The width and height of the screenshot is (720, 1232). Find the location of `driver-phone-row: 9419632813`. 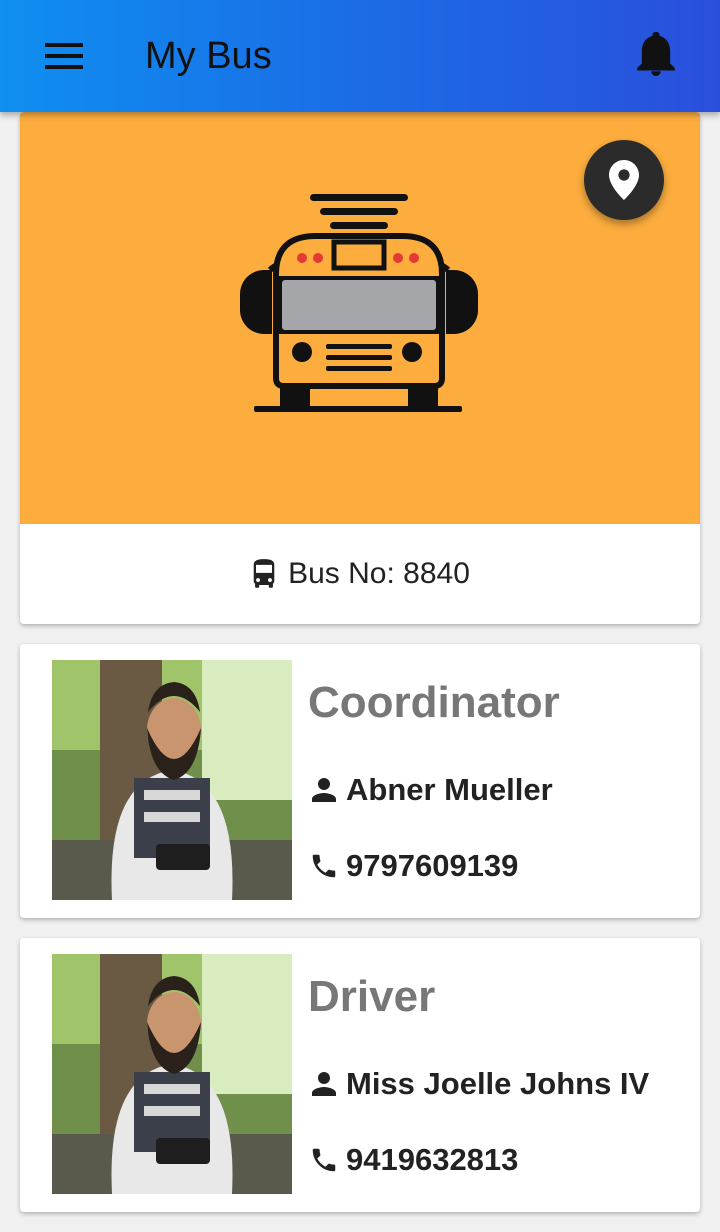

driver-phone-row: 9419632813 is located at coordinates (413, 1160).